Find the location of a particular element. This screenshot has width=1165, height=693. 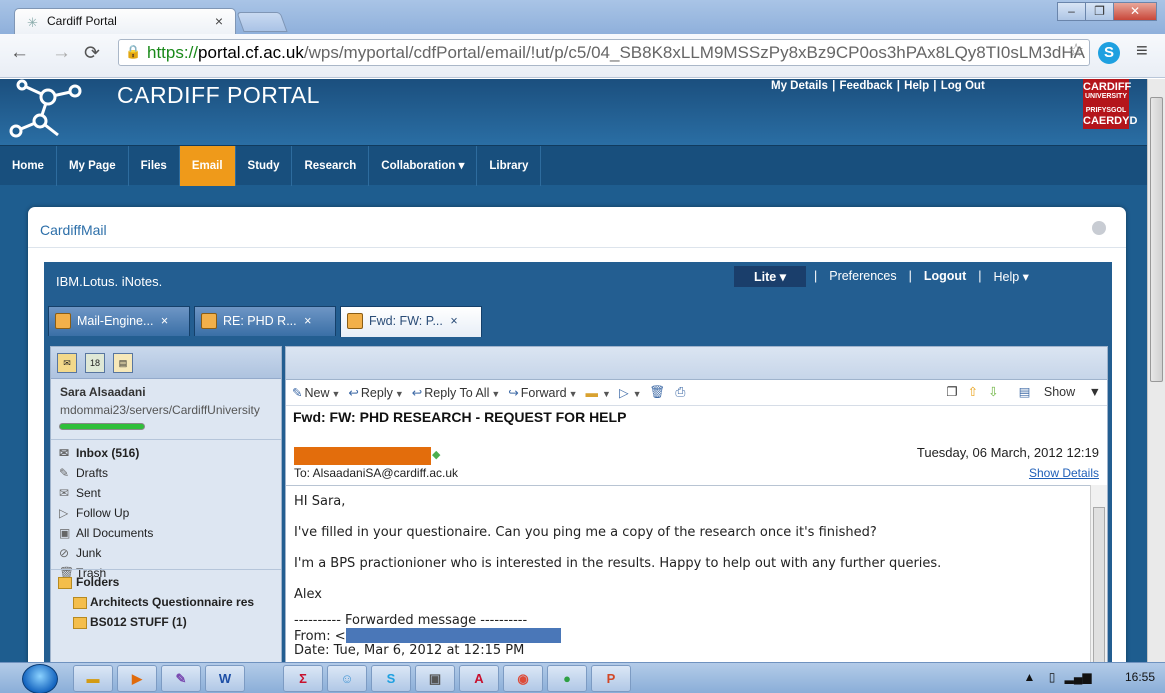

back-icon: ← is located at coordinates (19, 53).